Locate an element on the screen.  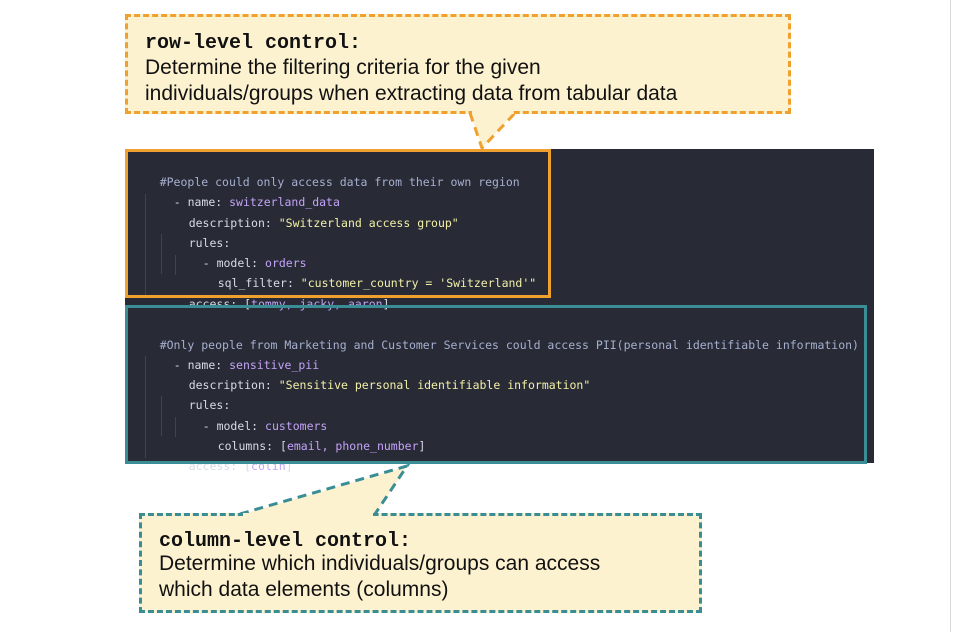
row-level-highlight-box is located at coordinates (338, 223).